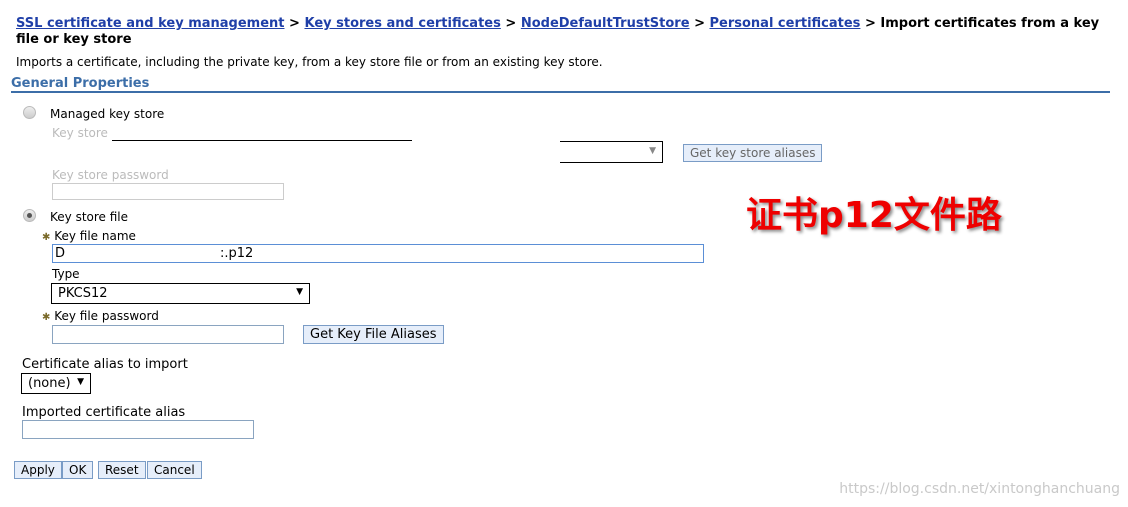 Image resolution: width=1128 pixels, height=507 pixels. Describe the element at coordinates (80, 83) in the screenshot. I see `section-title: General Properties` at that location.